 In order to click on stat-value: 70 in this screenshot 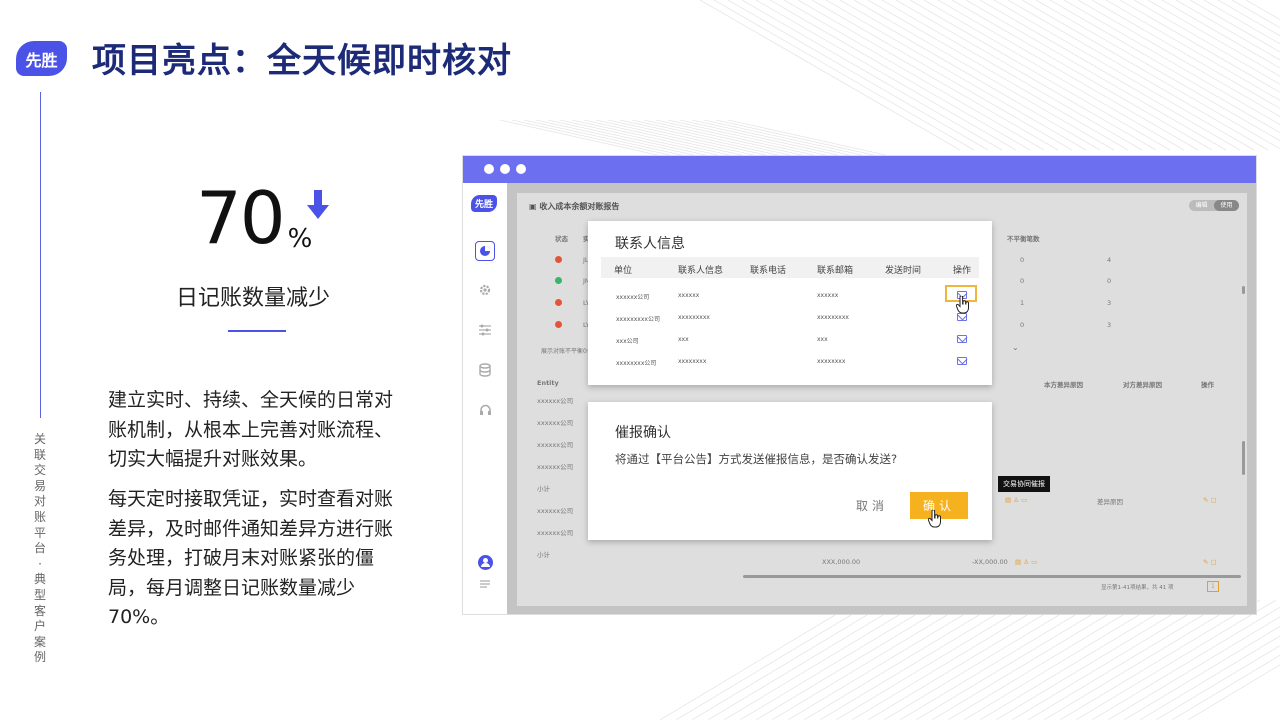, I will do `click(241, 218)`.